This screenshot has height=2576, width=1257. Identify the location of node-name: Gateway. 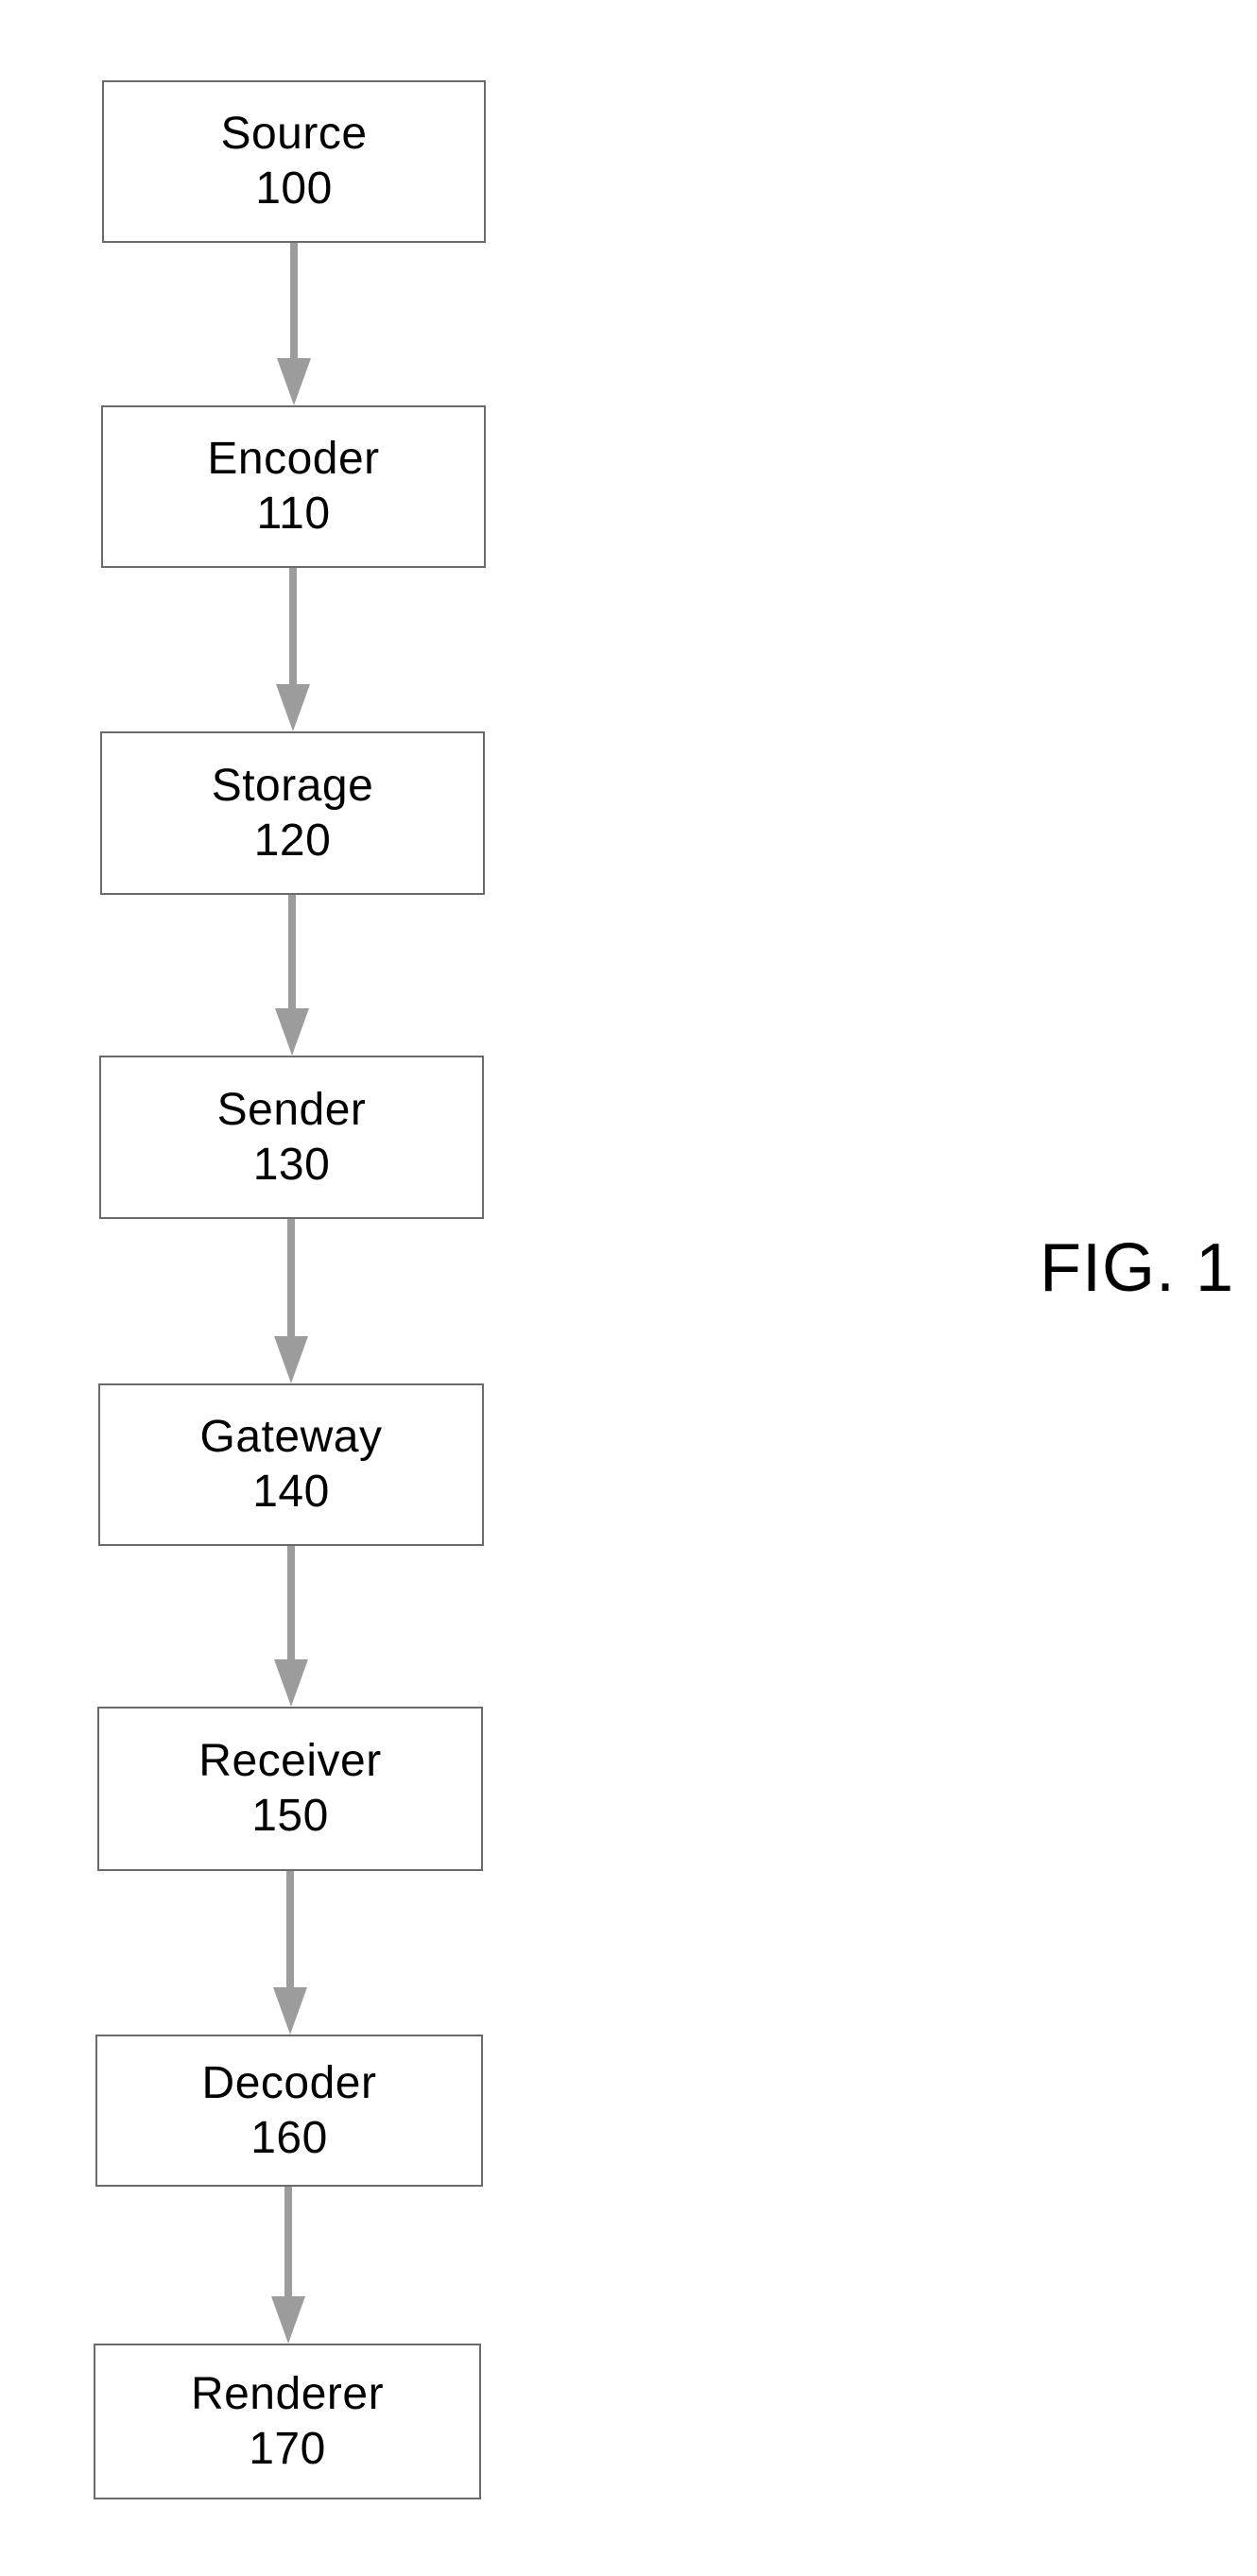
(291, 1437).